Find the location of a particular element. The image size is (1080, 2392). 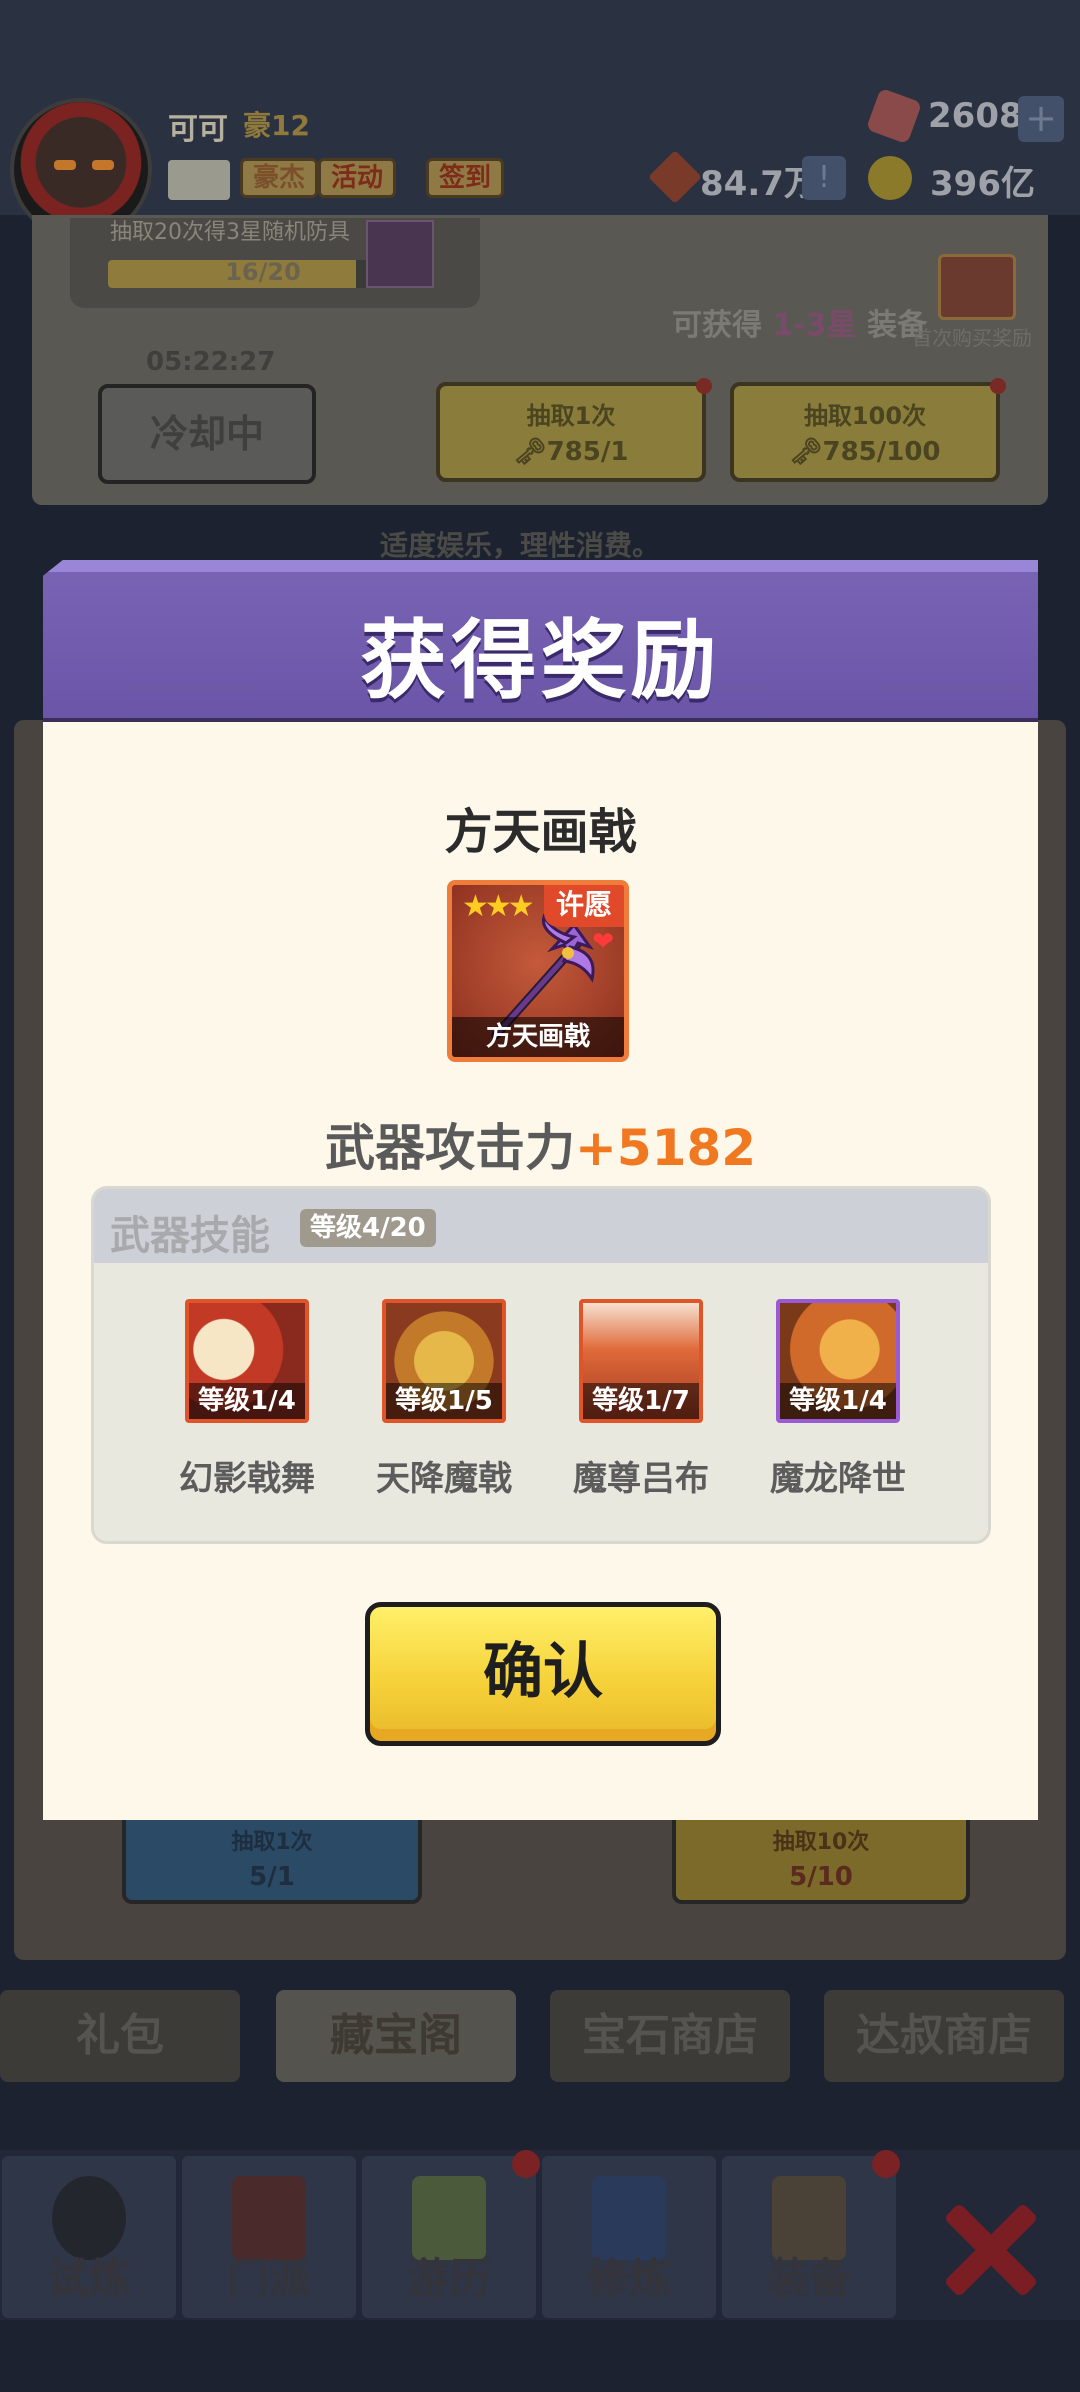

item-card-label: 方天画戟 is located at coordinates (538, 1037).